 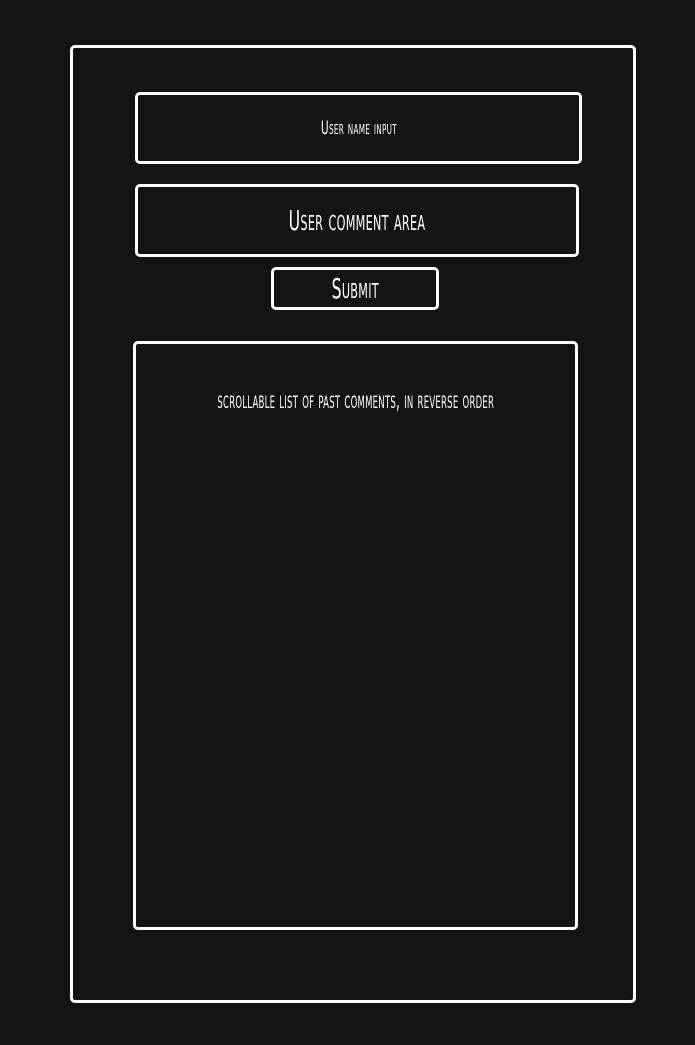 I want to click on comment-textarea-label: User comment area, so click(x=357, y=220).